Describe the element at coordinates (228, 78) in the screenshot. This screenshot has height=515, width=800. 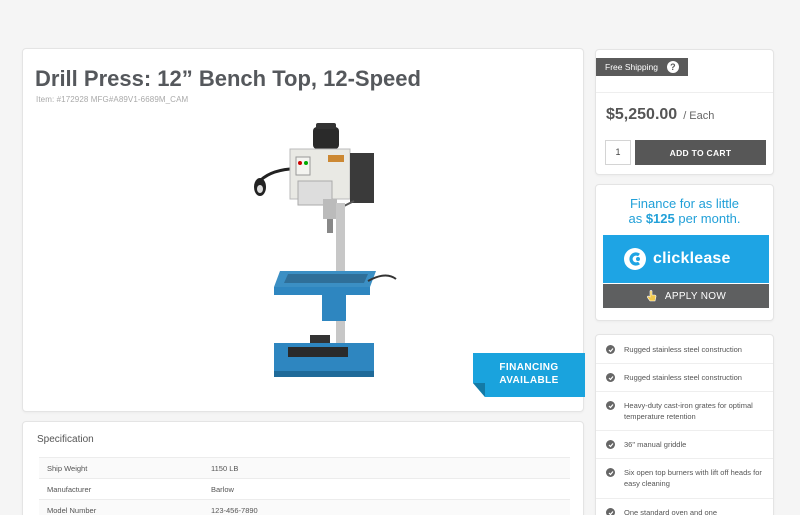
I see `product-title: Drill Press: 12” Bench Top, 12-Speed` at that location.